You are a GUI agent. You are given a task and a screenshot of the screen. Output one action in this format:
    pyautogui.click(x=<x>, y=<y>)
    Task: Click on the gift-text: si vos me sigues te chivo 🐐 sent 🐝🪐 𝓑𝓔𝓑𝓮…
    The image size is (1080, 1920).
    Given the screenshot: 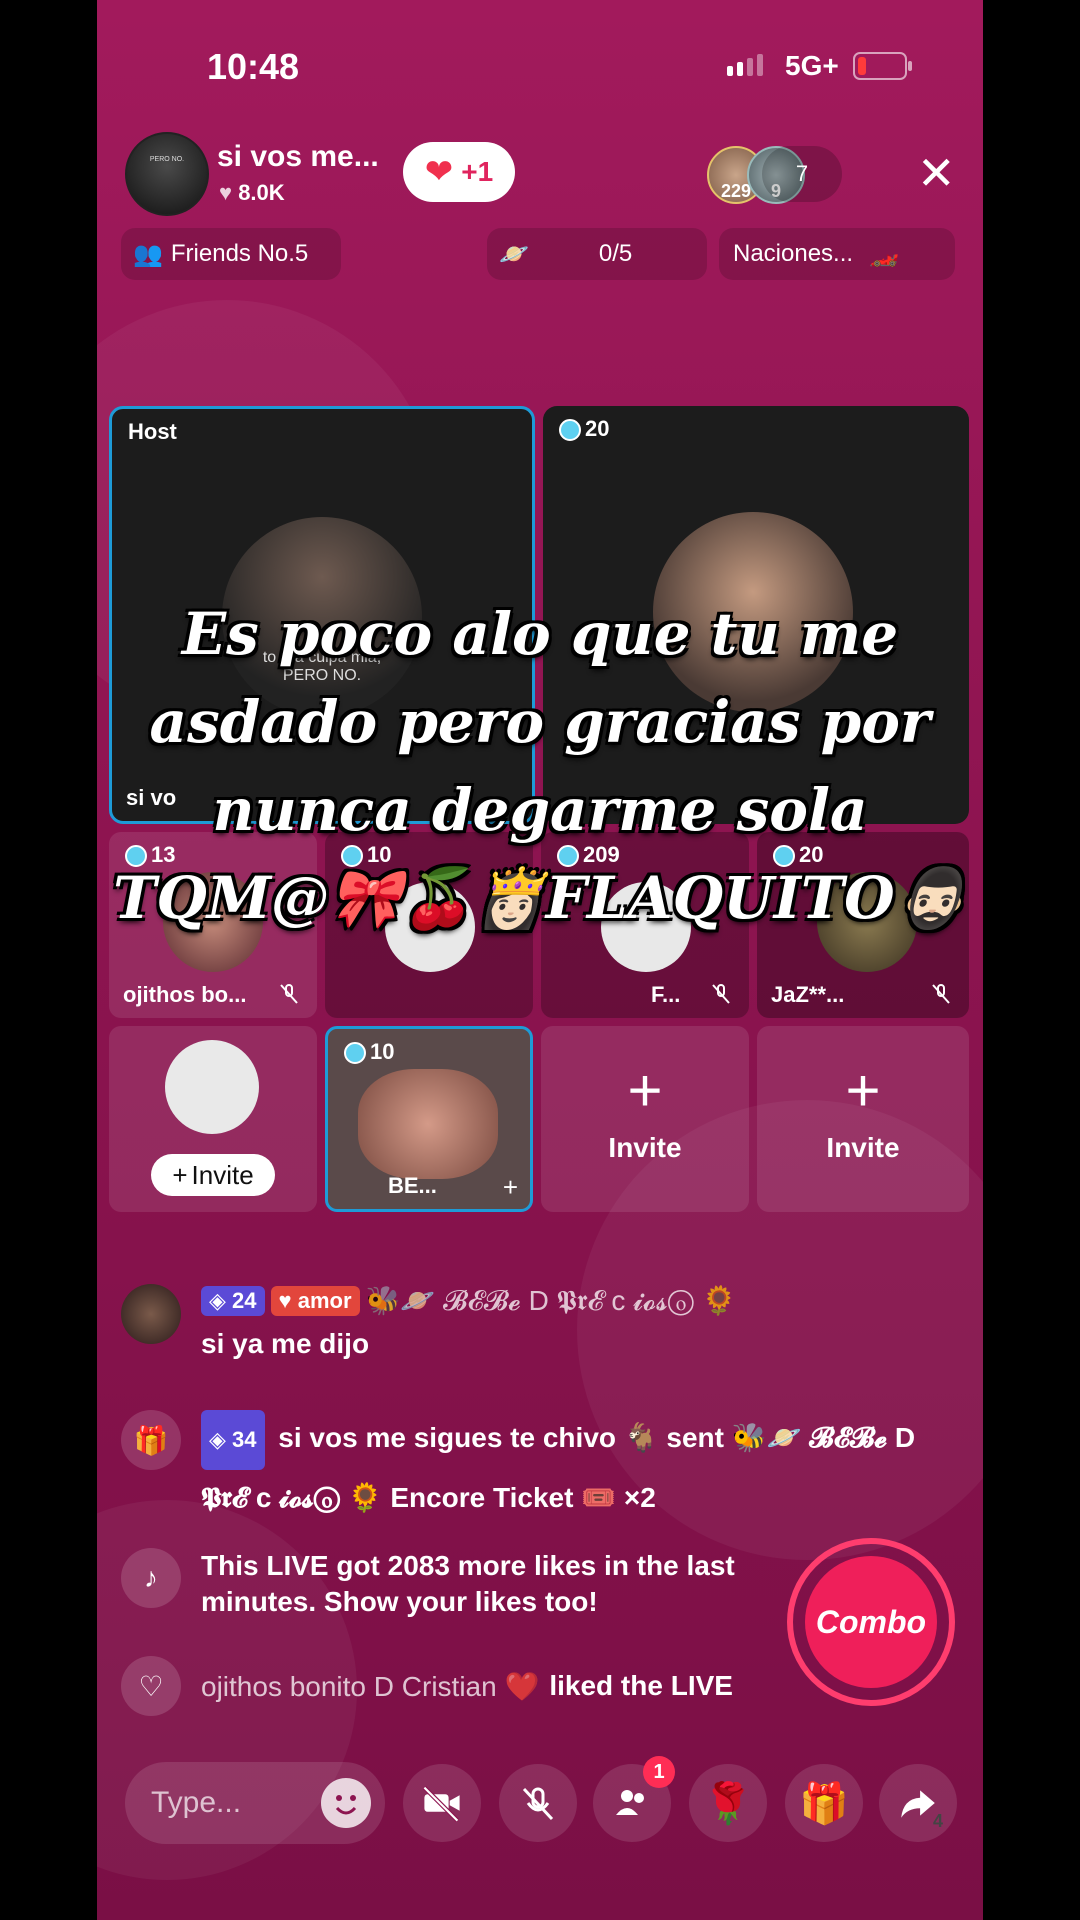 What is the action you would take?
    pyautogui.click(x=558, y=1467)
    